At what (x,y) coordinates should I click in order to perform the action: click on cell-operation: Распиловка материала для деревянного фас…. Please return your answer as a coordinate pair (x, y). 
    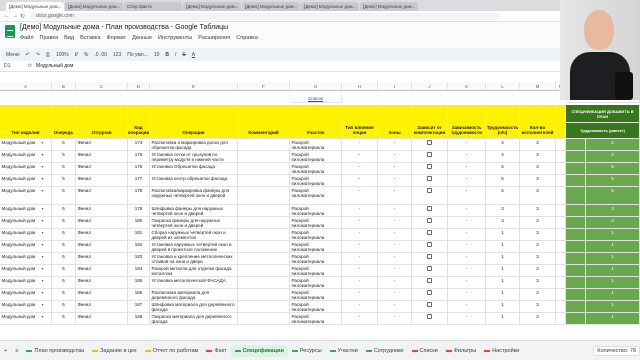
    Looking at the image, I should click on (194, 295).